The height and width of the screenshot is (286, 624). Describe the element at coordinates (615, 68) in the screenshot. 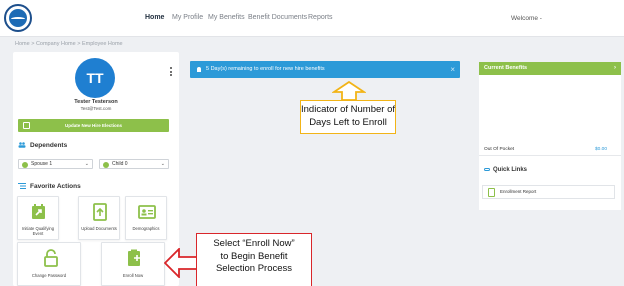

I see `chevron-right-icon: ›` at that location.